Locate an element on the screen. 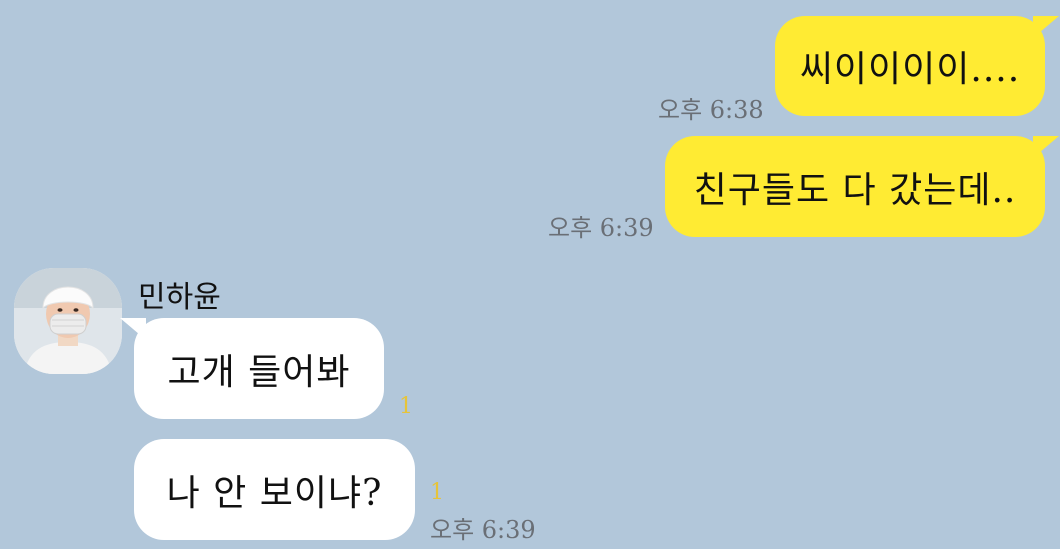 Image resolution: width=1060 pixels, height=549 pixels. message-text: 나 안 보이냐? is located at coordinates (274, 493).